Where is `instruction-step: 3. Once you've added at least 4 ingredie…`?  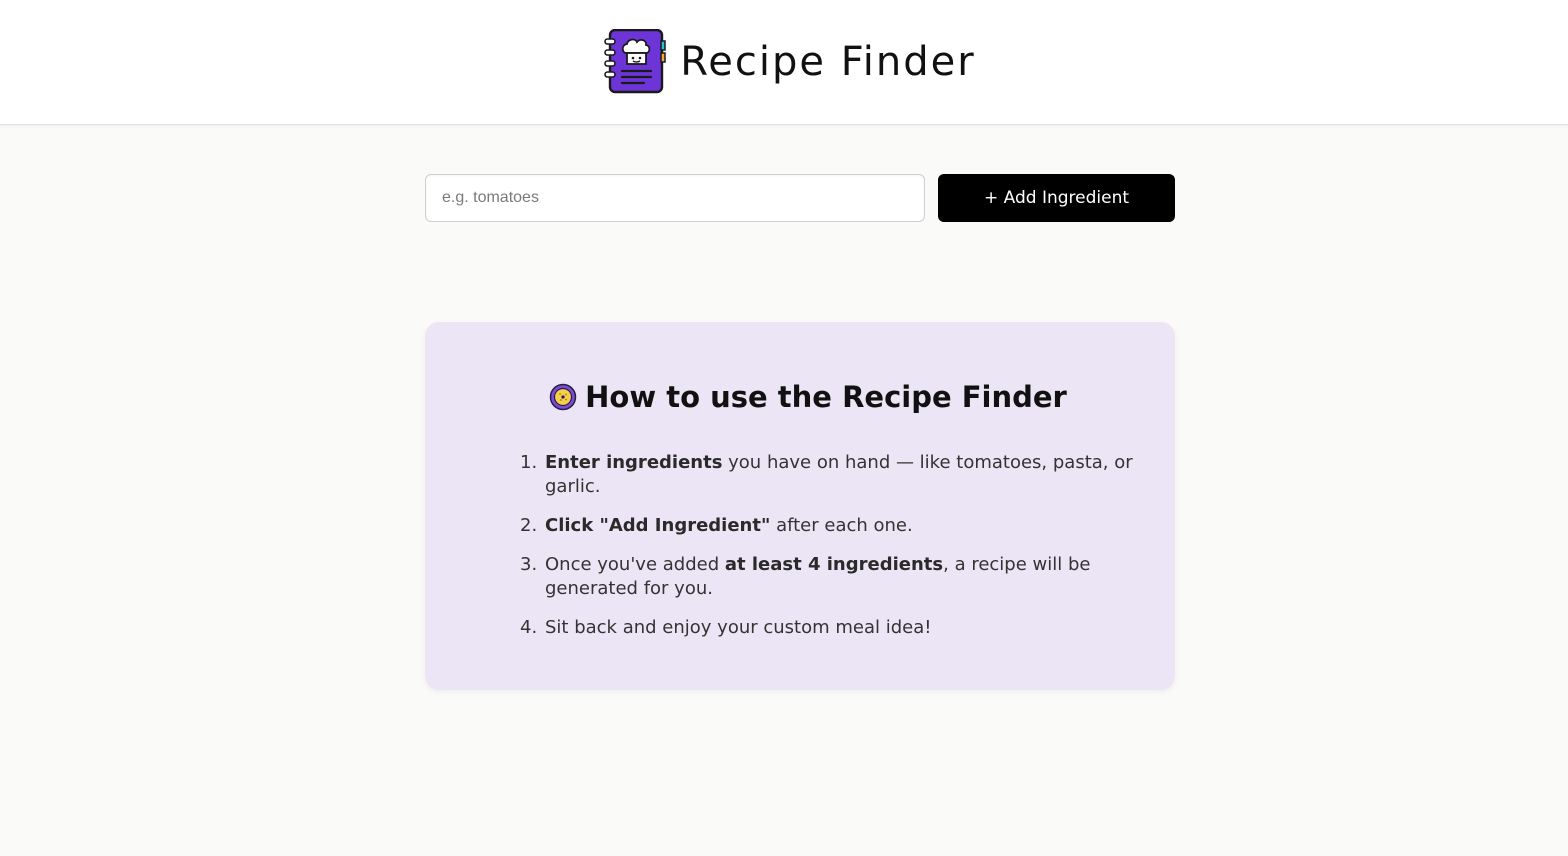
instruction-step: 3. Once you've added at least 4 ingredie… is located at coordinates (830, 577).